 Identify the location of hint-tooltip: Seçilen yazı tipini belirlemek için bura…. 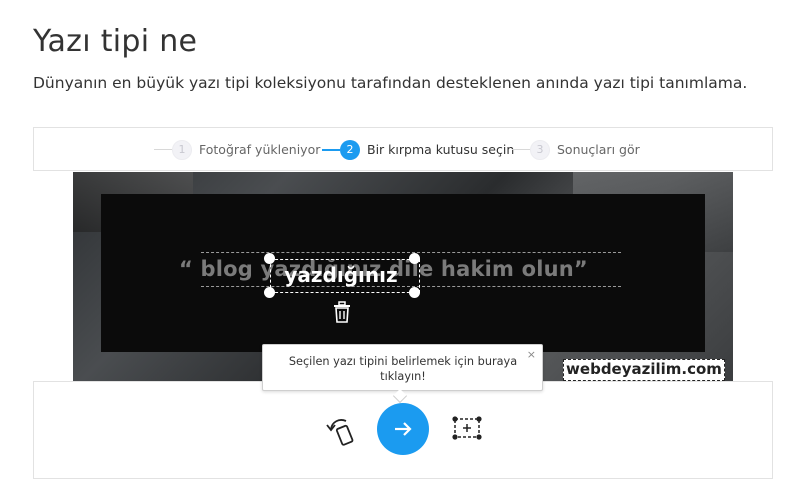
(402, 374).